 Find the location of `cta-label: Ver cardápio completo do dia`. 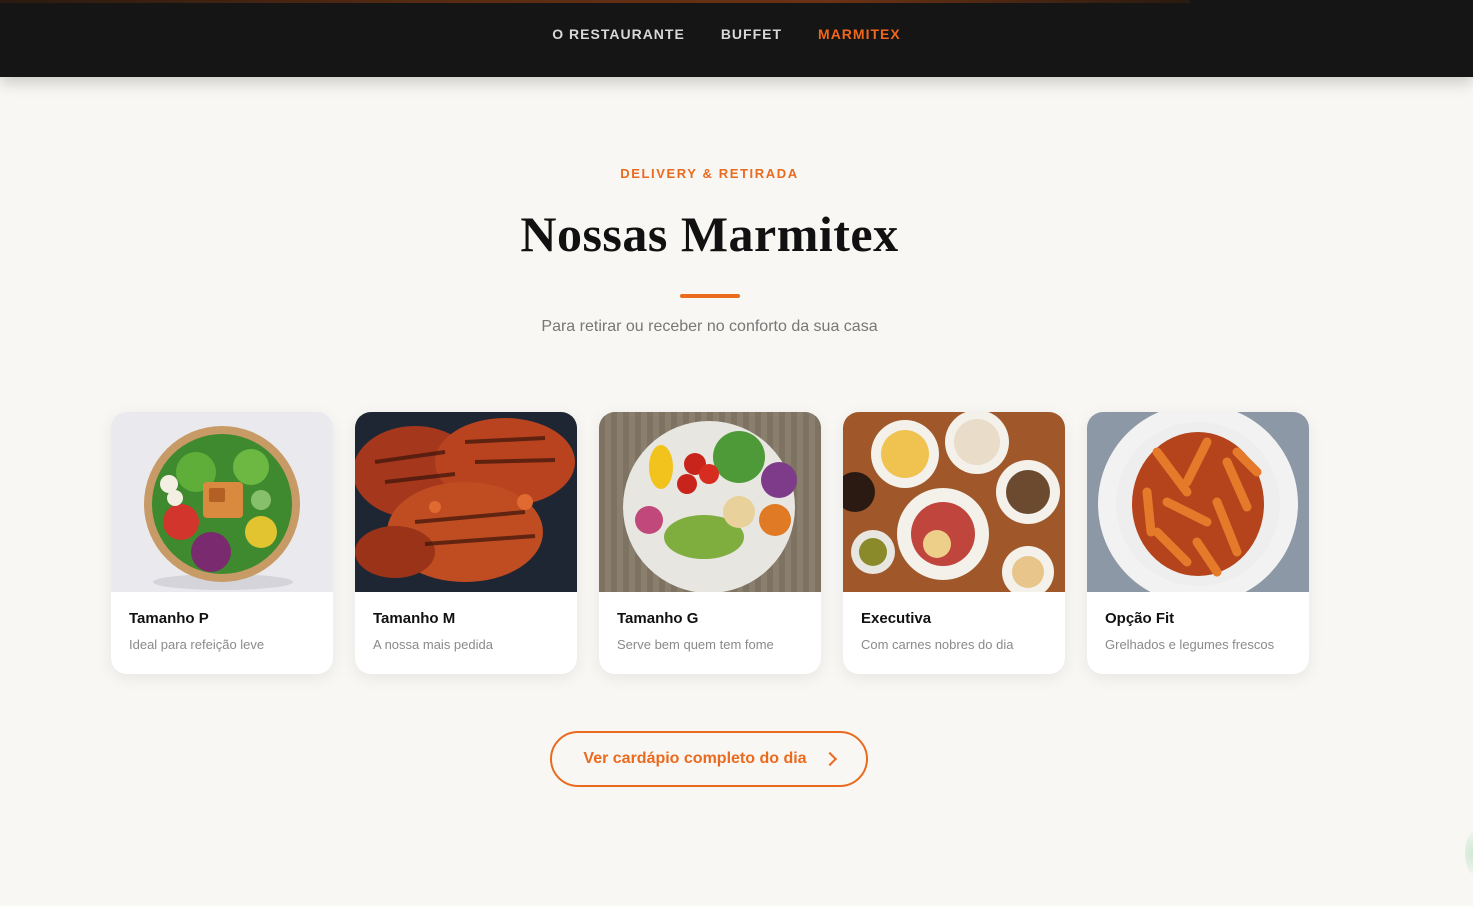

cta-label: Ver cardápio completo do dia is located at coordinates (695, 758).